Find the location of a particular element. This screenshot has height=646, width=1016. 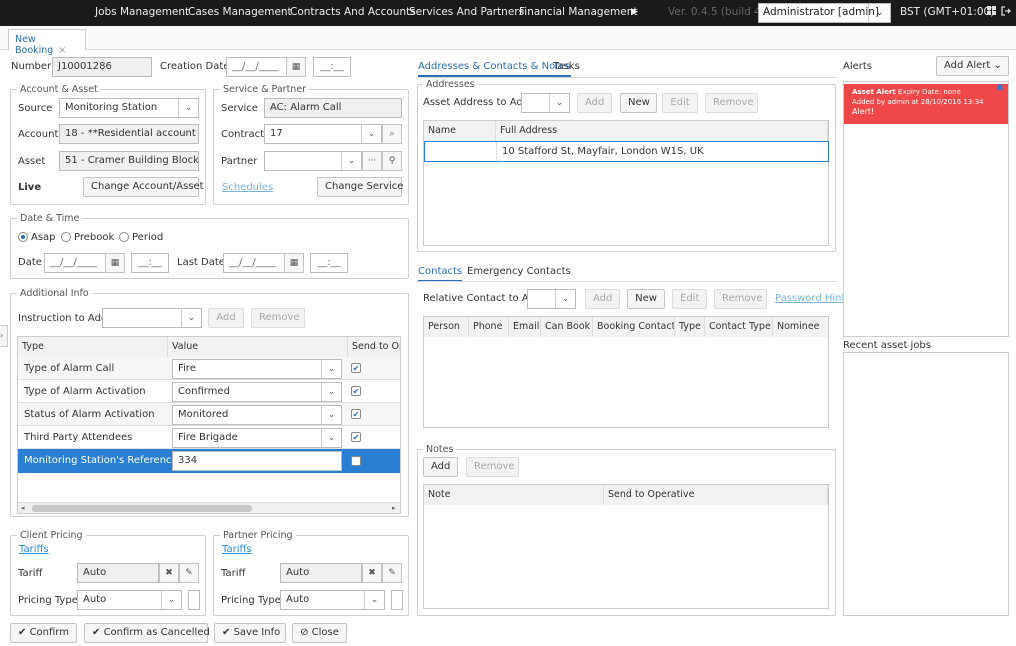

reference-input: 334 is located at coordinates (257, 461).